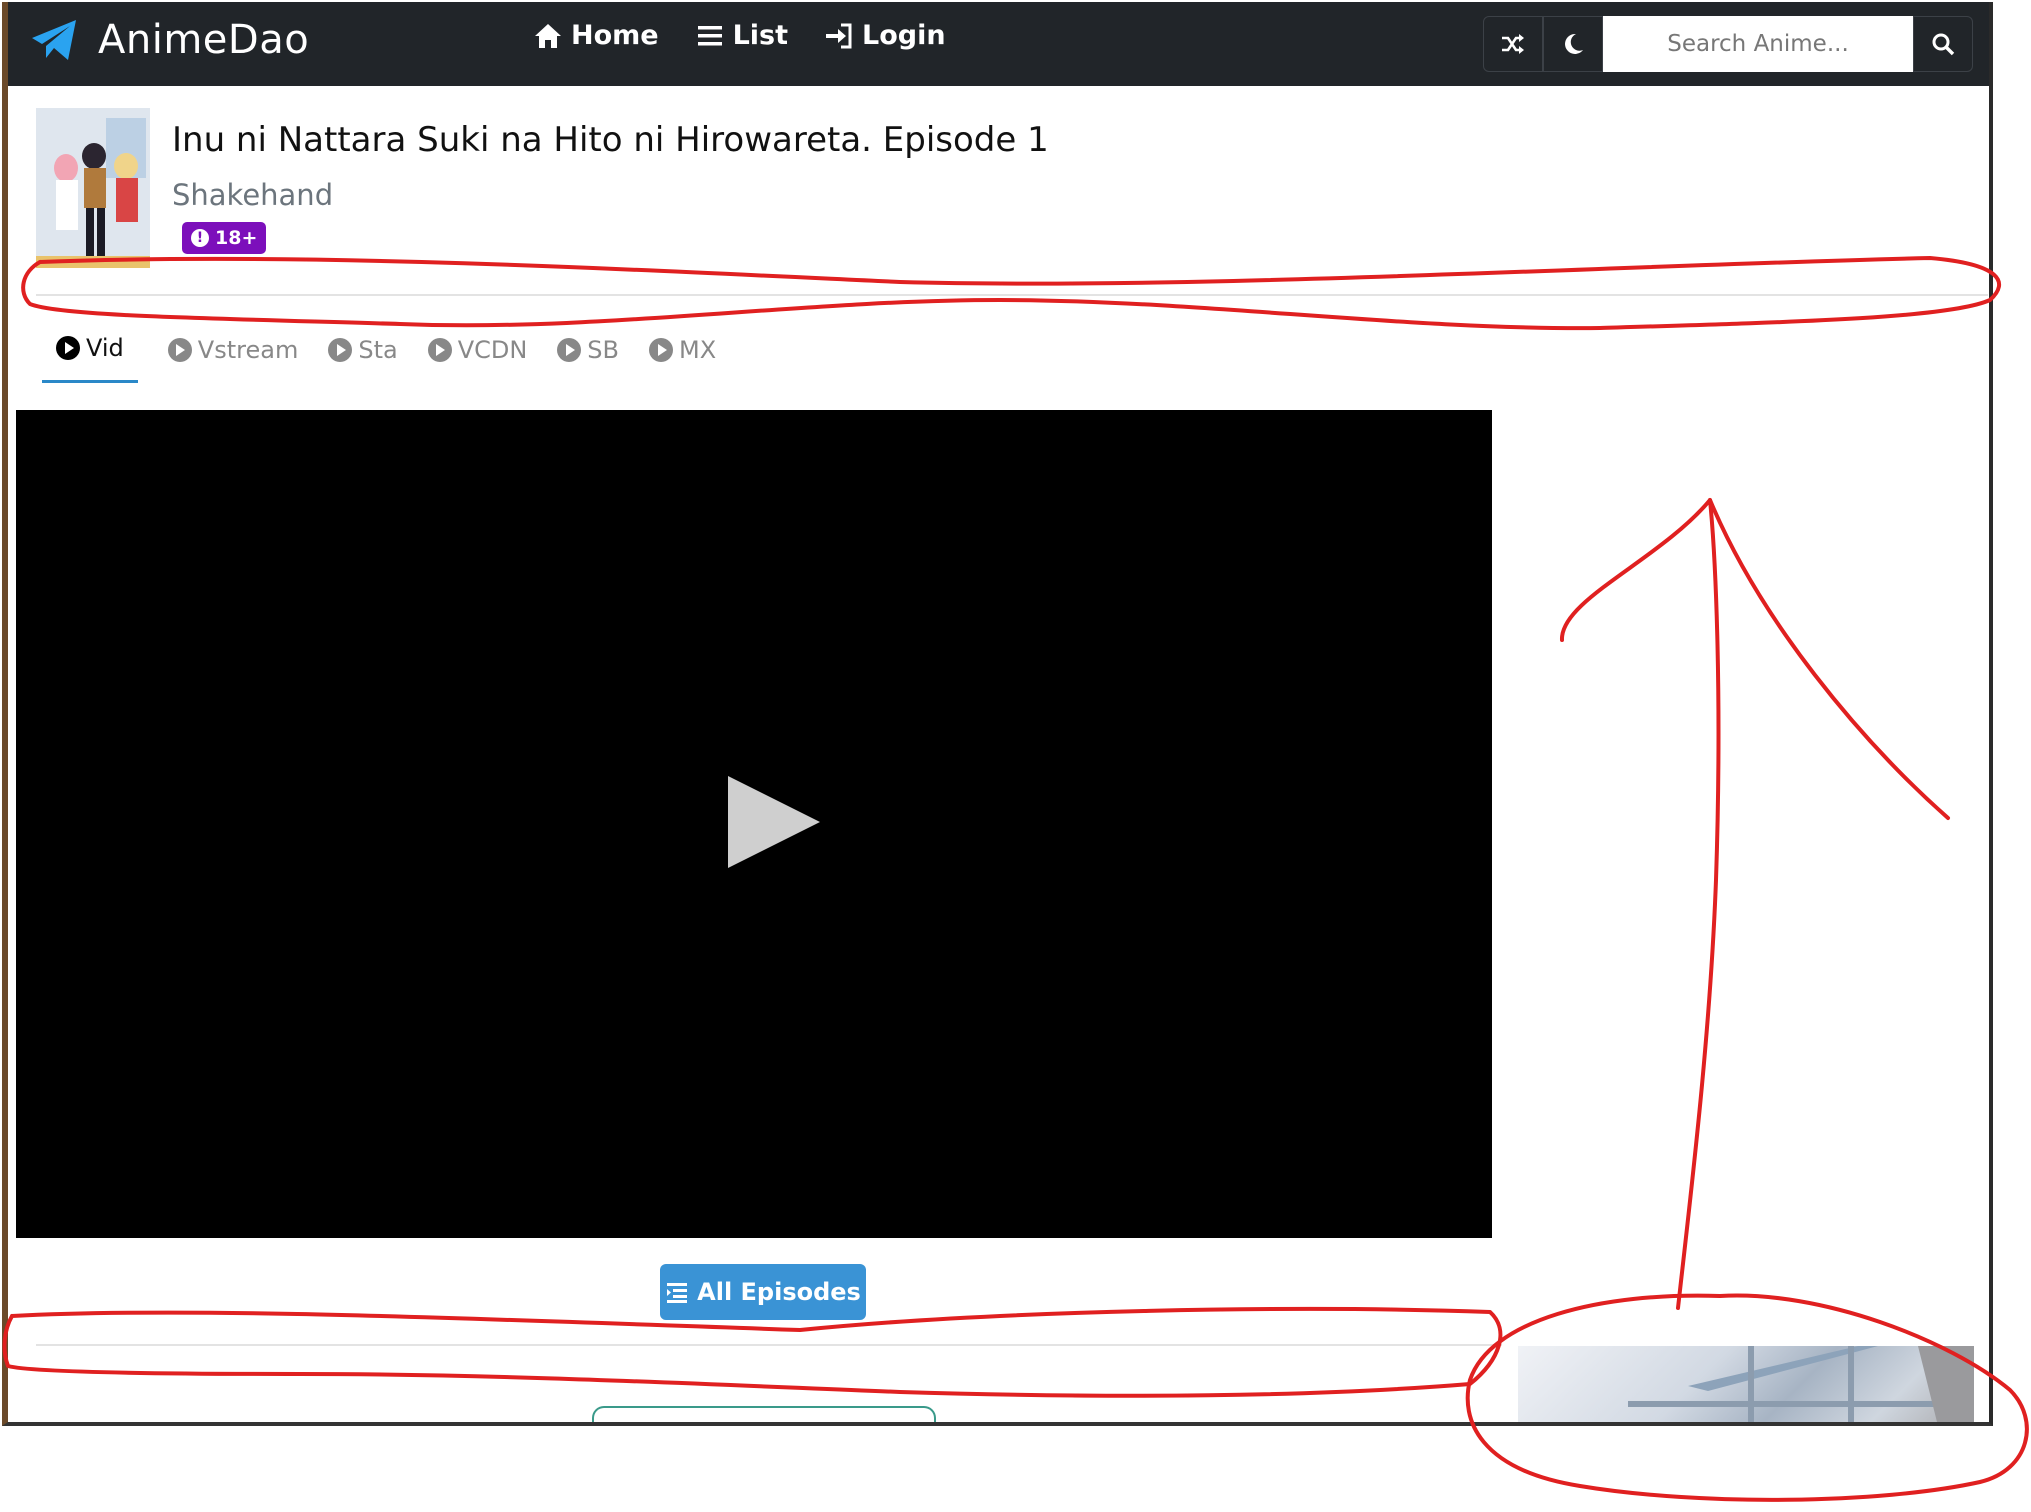 This screenshot has height=1512, width=2031. I want to click on nav-list: List, so click(741, 35).